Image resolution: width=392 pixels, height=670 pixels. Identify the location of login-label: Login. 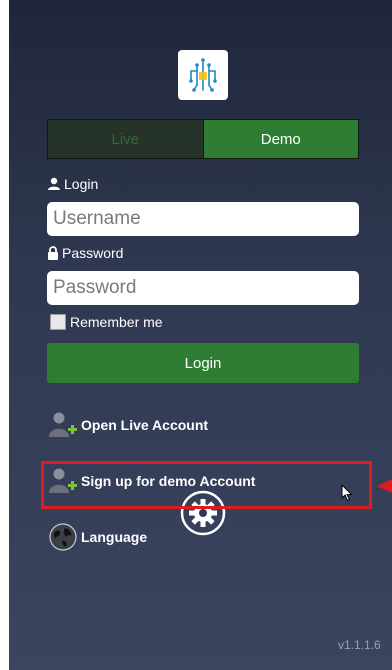
(72, 184).